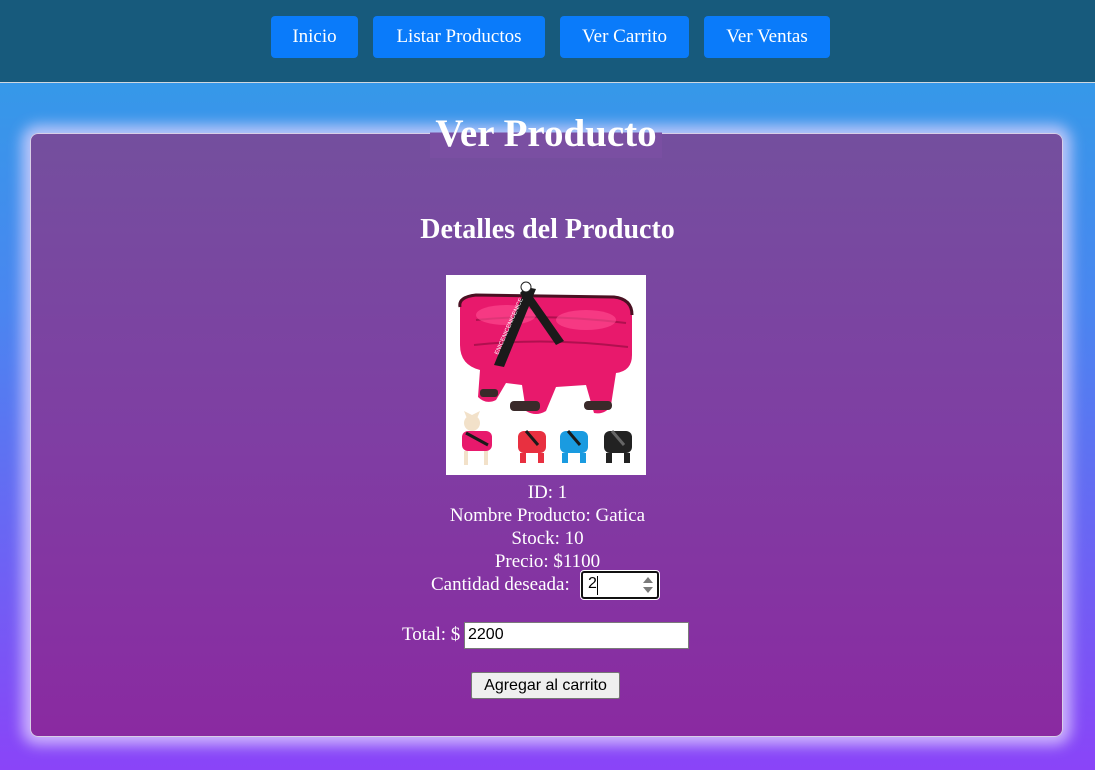 Image resolution: width=1095 pixels, height=770 pixels. What do you see at coordinates (431, 634) in the screenshot?
I see `total-label: Total: $` at bounding box center [431, 634].